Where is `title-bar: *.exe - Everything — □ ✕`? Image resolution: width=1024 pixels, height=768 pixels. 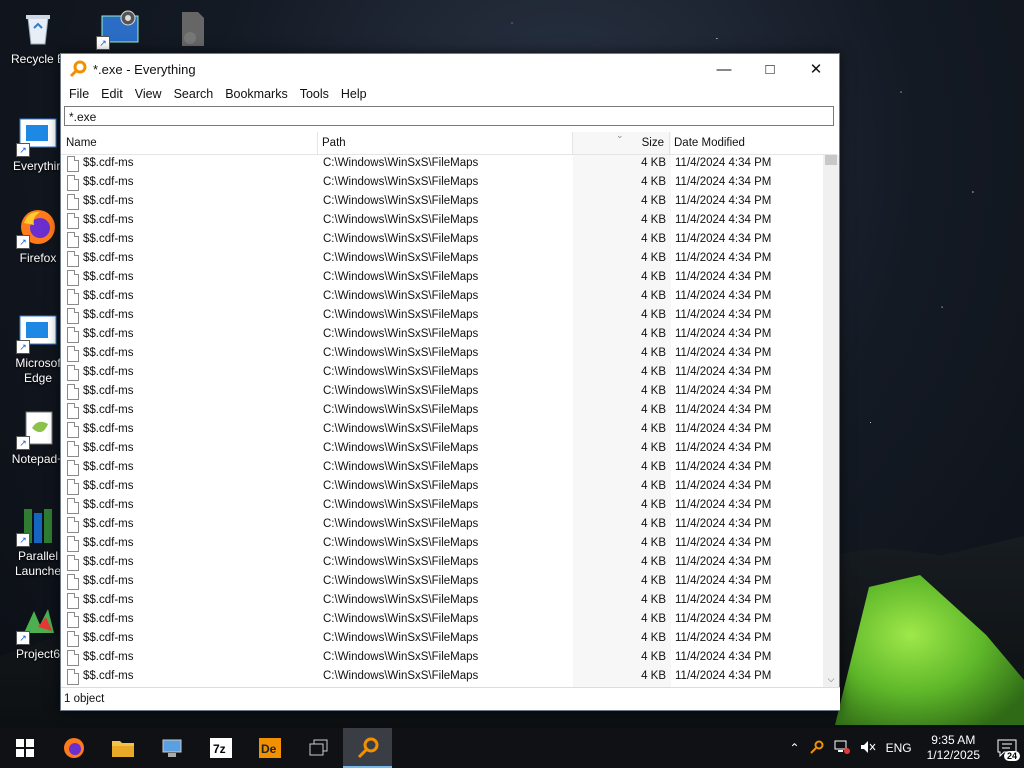
title-bar: *.exe - Everything — □ ✕ is located at coordinates (450, 69).